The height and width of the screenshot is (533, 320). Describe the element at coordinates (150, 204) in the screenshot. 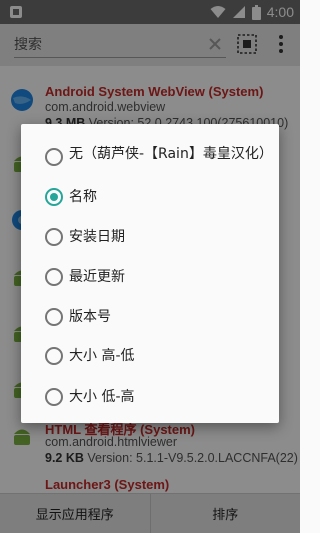

I see `sort-option-name: 名称` at that location.